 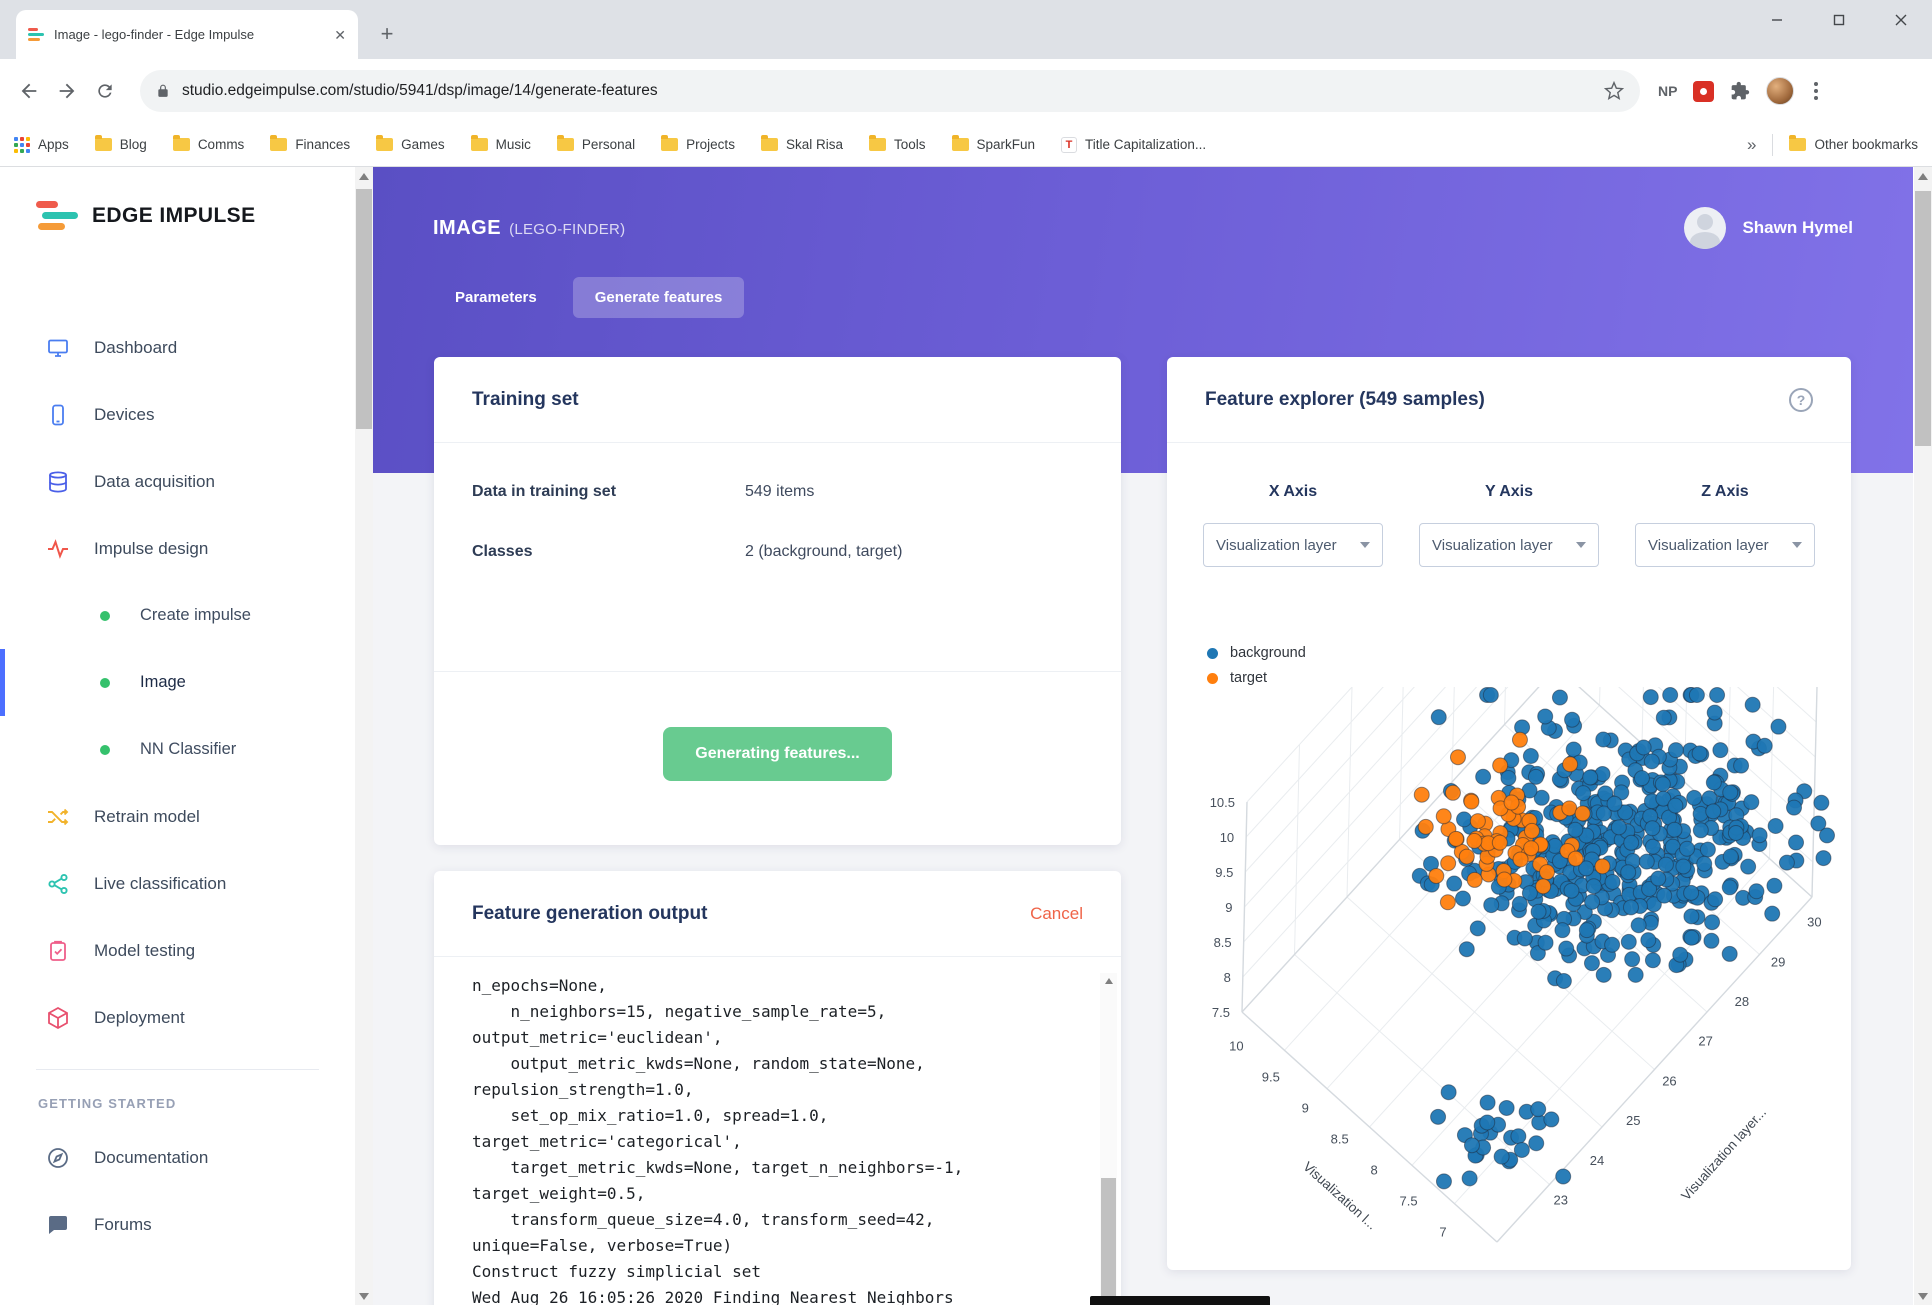 I want to click on close-window-button, so click(x=1901, y=20).